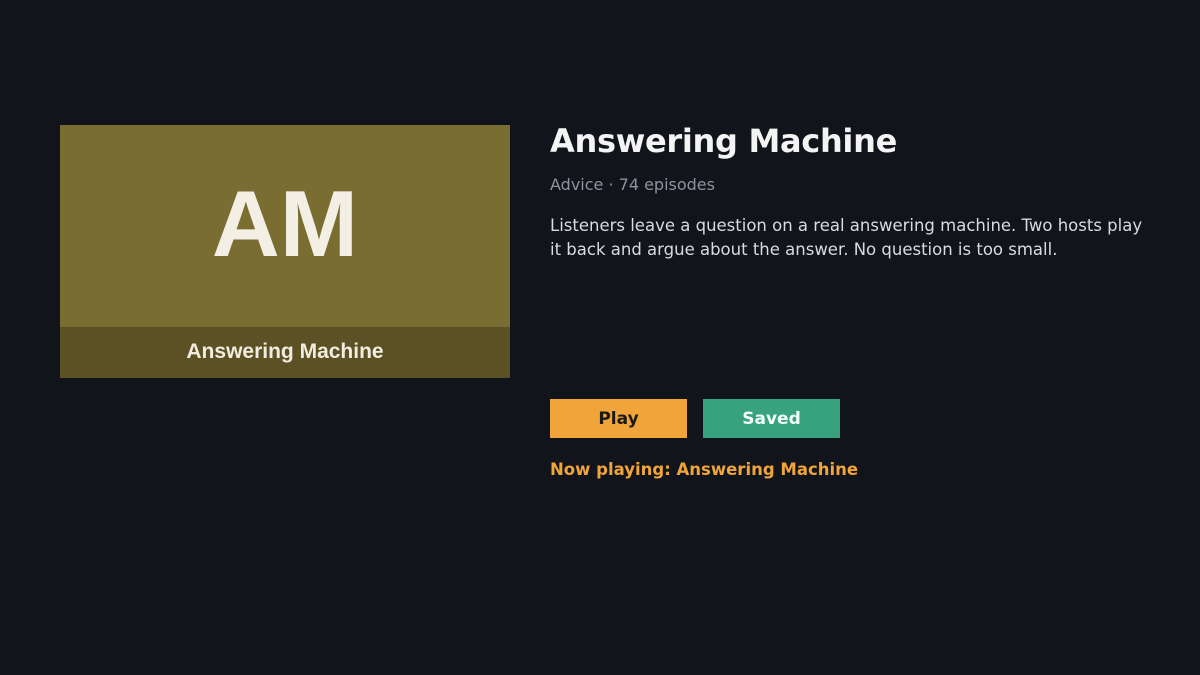 Image resolution: width=1200 pixels, height=675 pixels. I want to click on podcast-title: Answering Machine, so click(723, 141).